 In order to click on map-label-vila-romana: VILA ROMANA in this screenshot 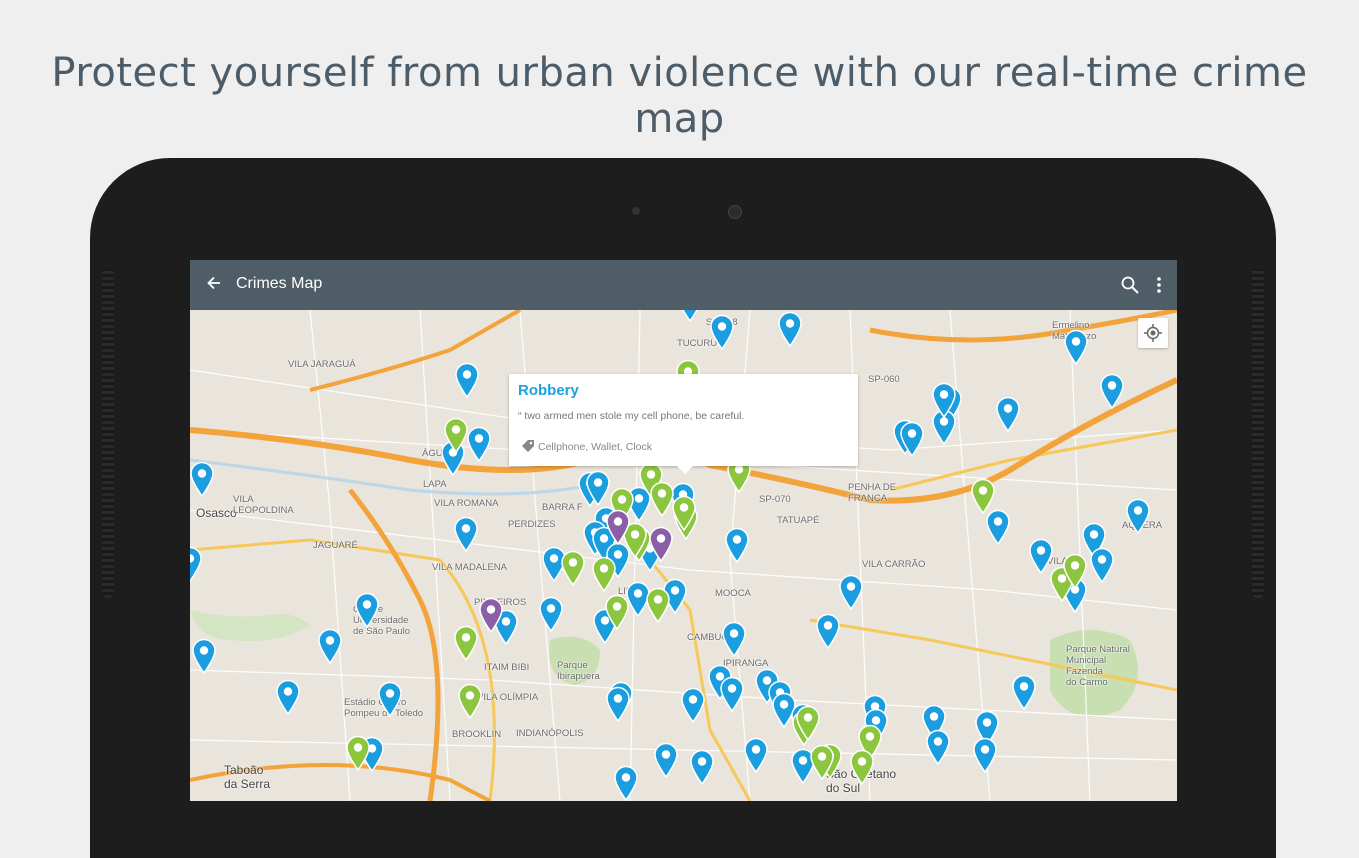, I will do `click(466, 503)`.